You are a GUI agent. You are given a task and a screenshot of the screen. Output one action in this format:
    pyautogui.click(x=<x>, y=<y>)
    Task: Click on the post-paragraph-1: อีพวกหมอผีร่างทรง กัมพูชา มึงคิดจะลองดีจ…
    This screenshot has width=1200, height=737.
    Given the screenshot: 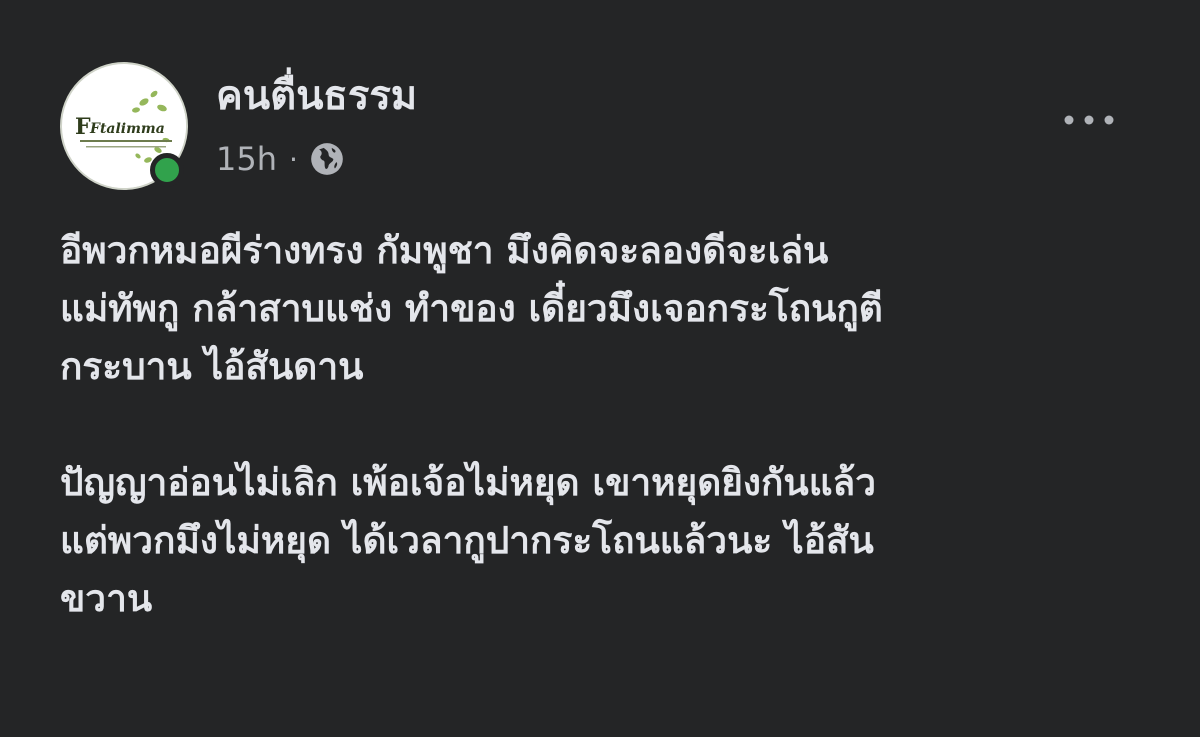 What is the action you would take?
    pyautogui.click(x=471, y=308)
    